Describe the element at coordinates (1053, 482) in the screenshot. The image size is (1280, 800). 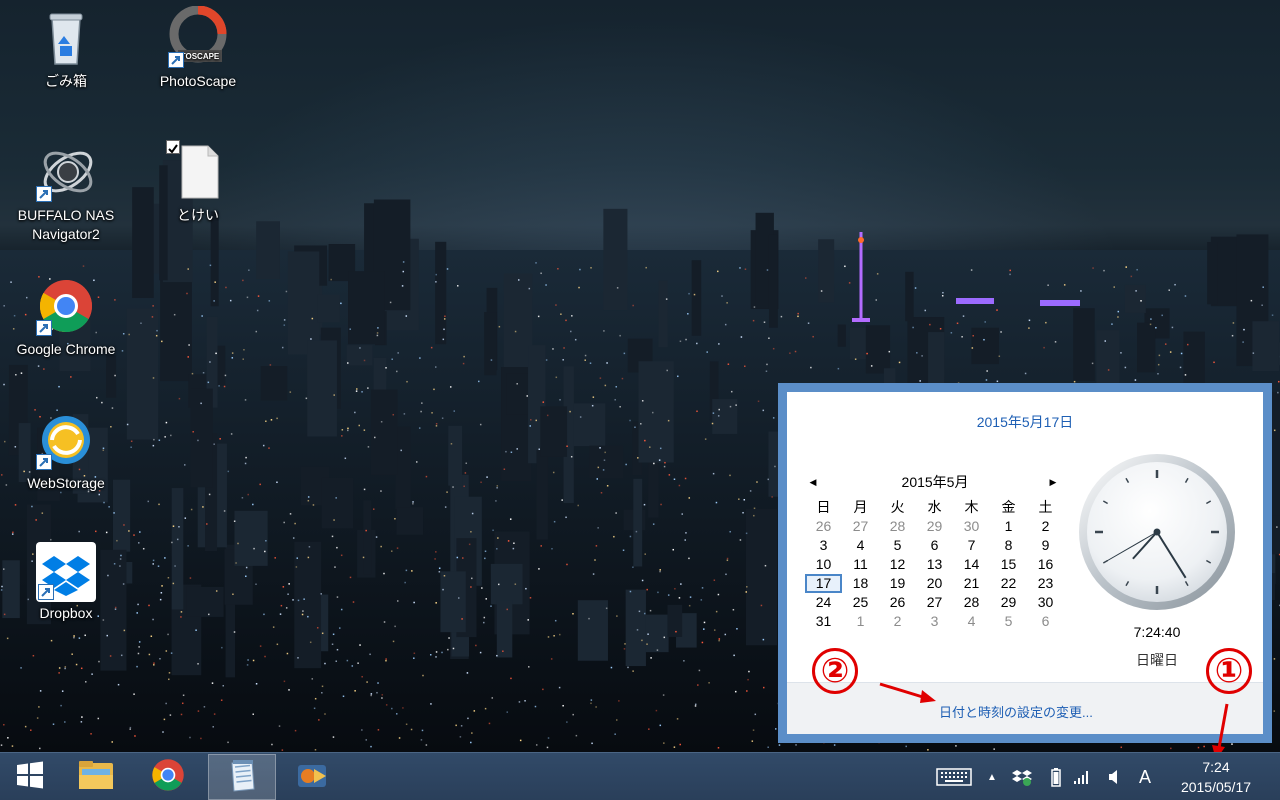
I see `triangle-right-icon: ▶` at that location.